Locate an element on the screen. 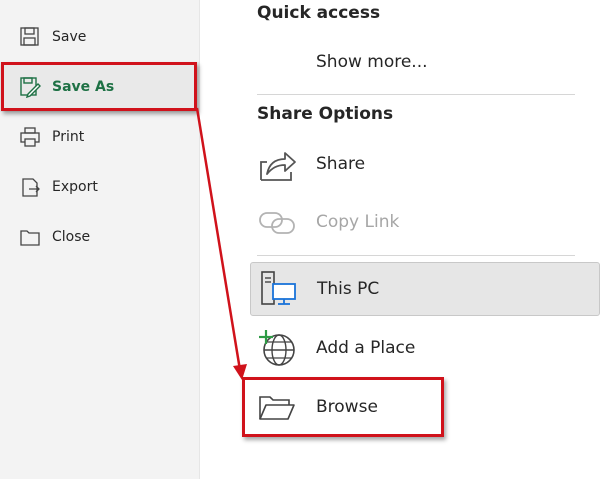  link-icon is located at coordinates (277, 223).